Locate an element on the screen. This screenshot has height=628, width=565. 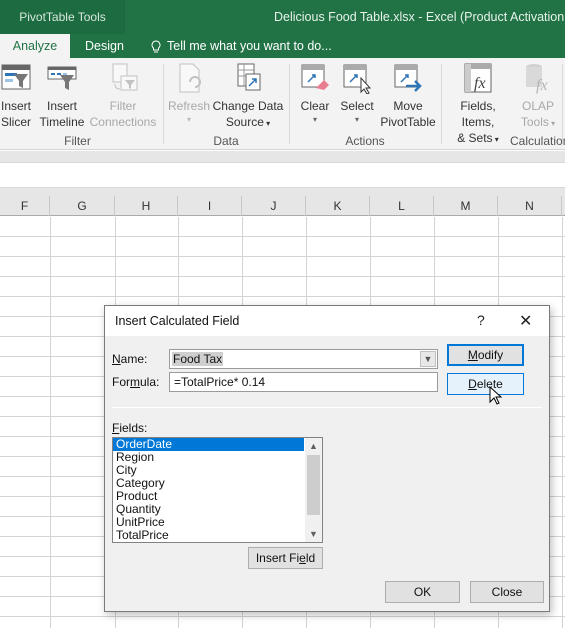
tab-analyze: Analyze is located at coordinates (35, 46).